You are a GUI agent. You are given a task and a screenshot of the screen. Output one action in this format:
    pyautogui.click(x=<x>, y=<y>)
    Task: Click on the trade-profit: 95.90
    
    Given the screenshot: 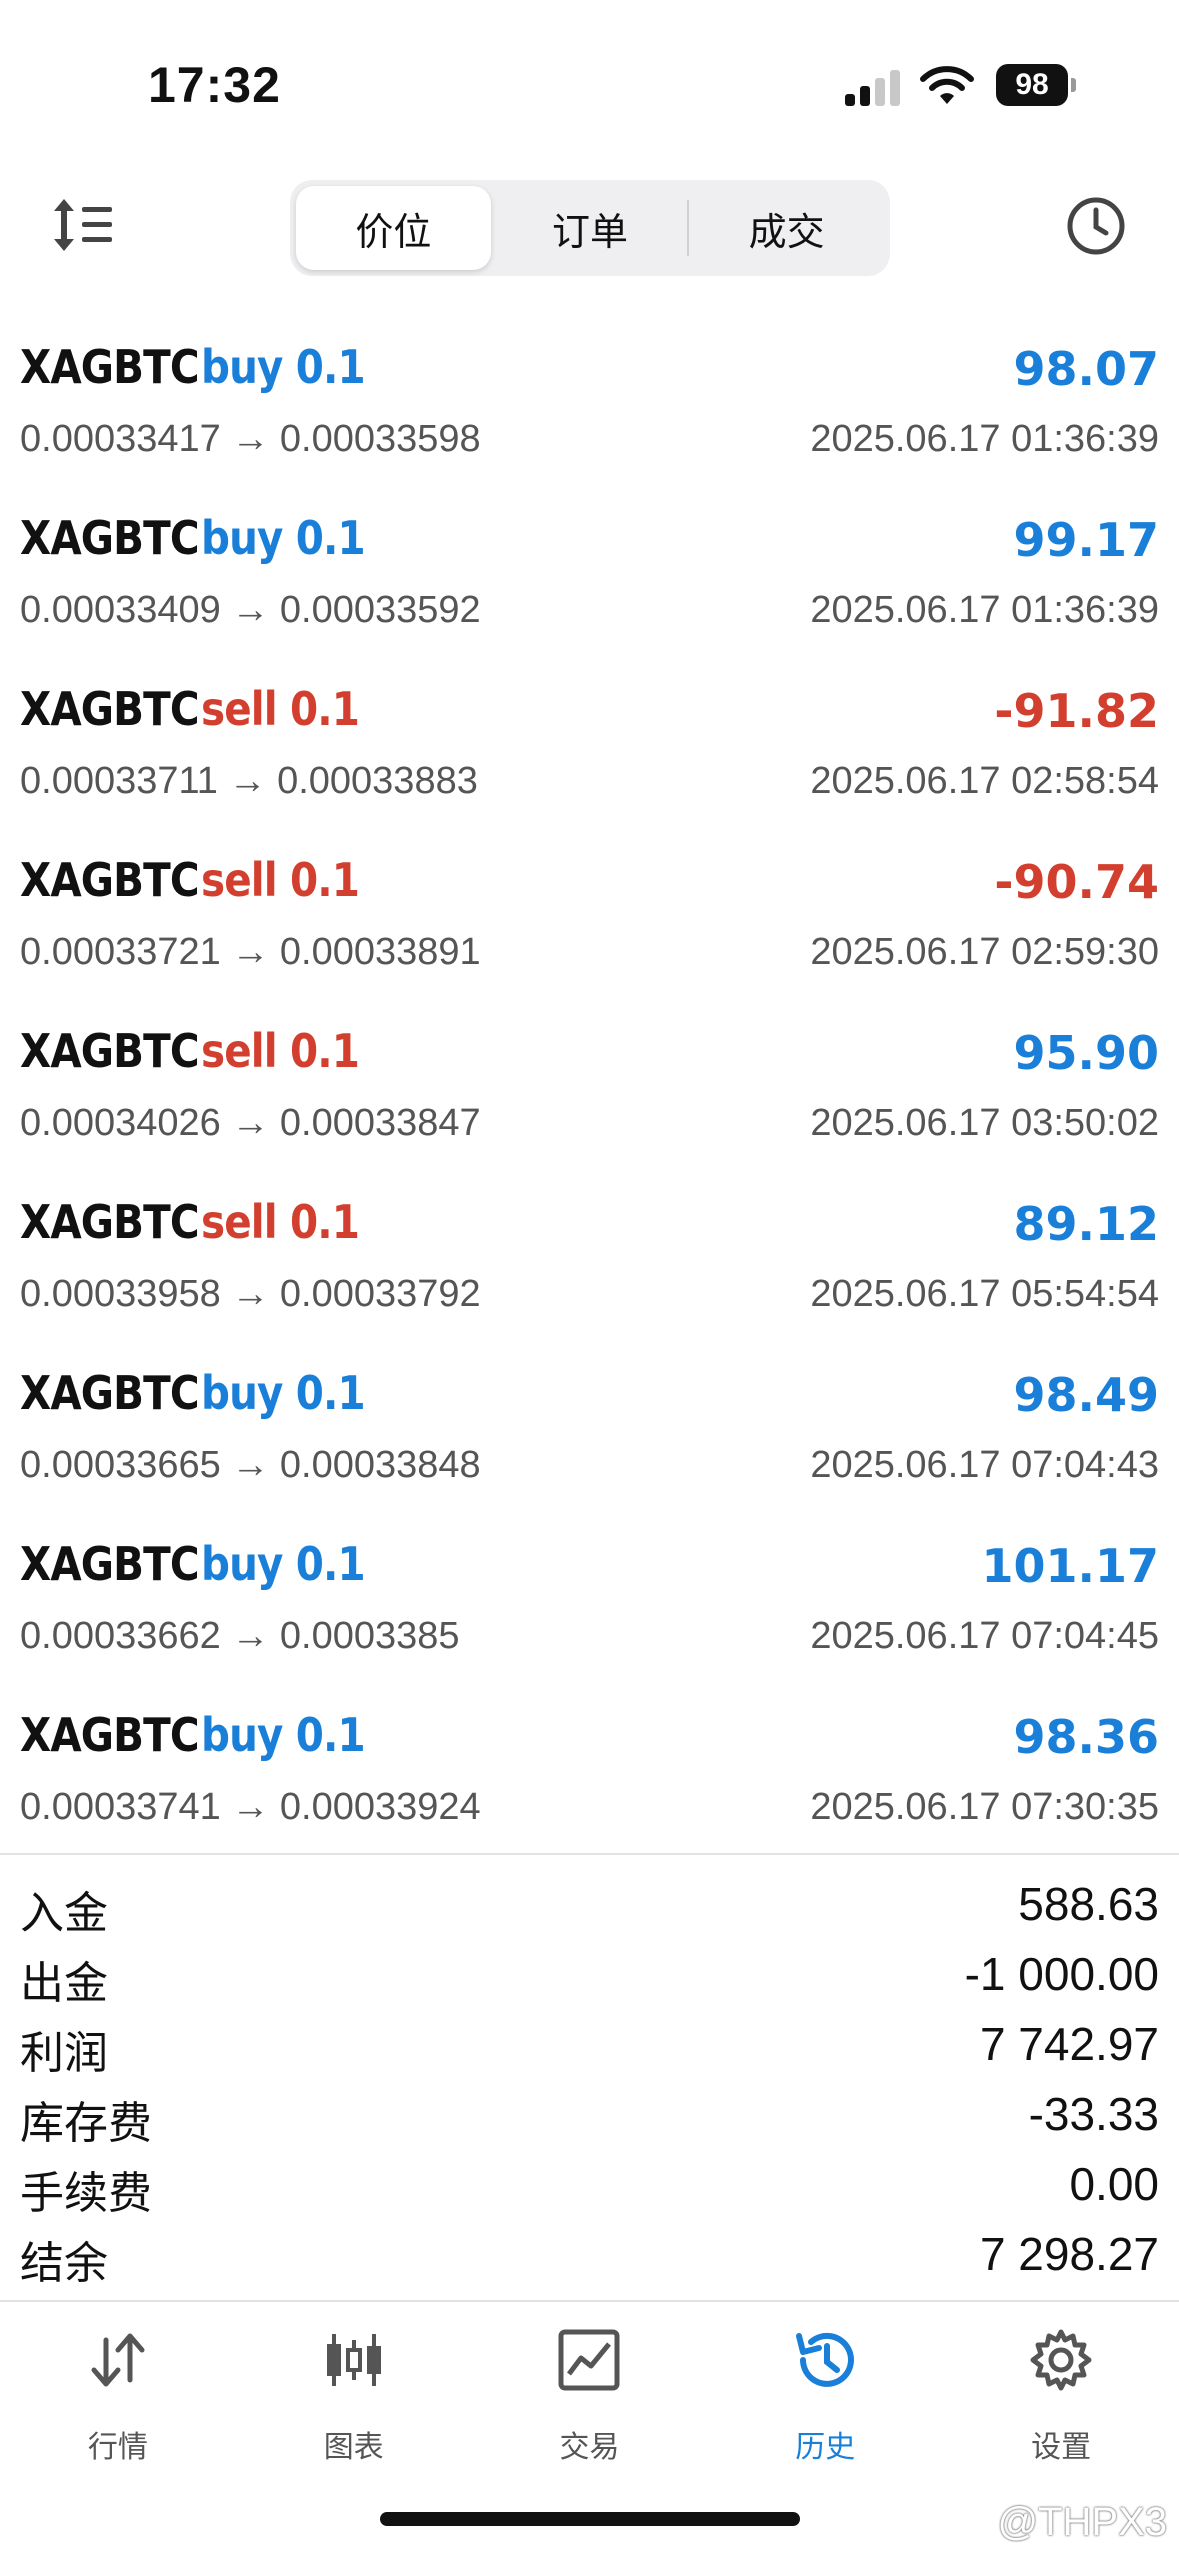 What is the action you would take?
    pyautogui.click(x=1086, y=1053)
    